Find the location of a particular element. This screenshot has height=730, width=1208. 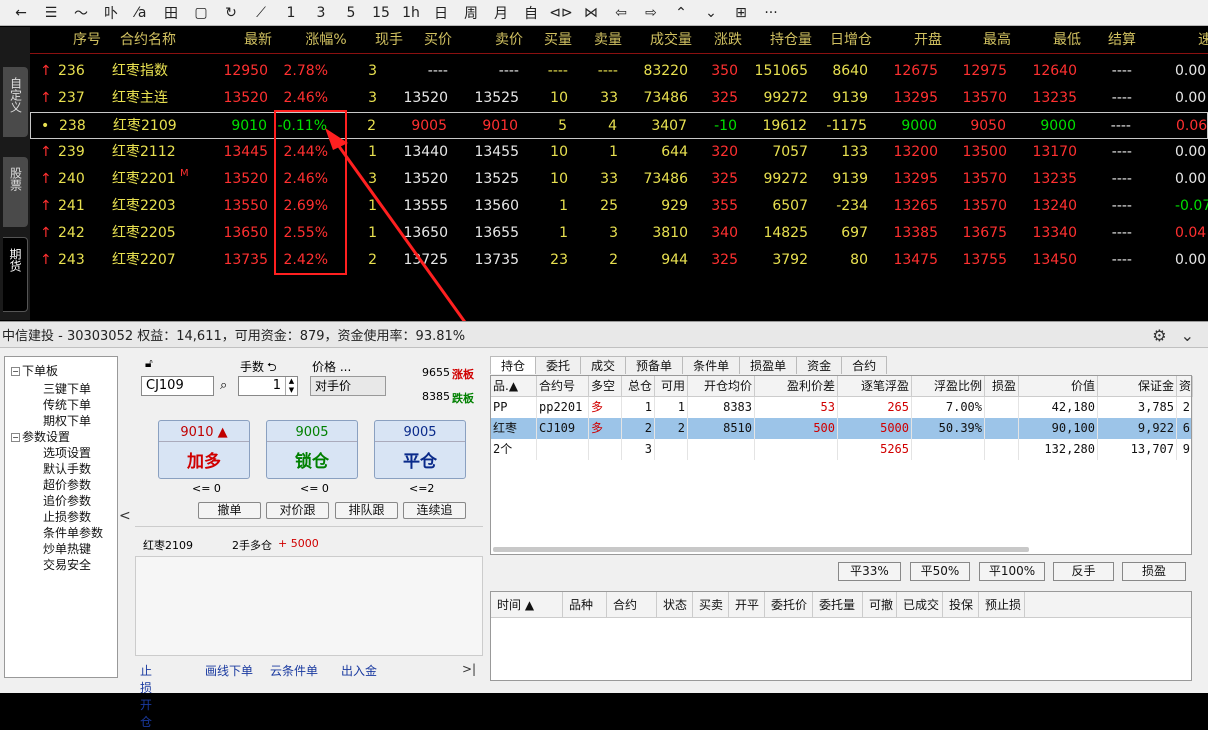

position-row: 2个 3 5265 132,280 13,707 9 is located at coordinates (842, 449).